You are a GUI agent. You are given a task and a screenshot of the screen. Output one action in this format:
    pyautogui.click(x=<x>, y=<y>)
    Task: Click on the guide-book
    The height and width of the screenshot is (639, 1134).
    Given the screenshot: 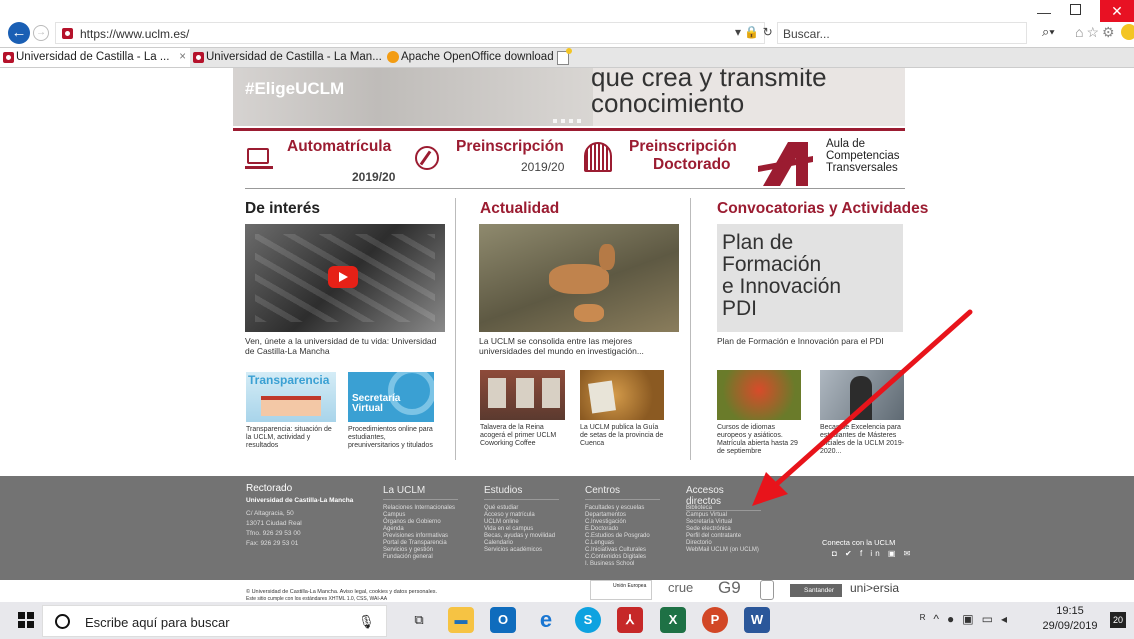 What is the action you would take?
    pyautogui.click(x=602, y=397)
    